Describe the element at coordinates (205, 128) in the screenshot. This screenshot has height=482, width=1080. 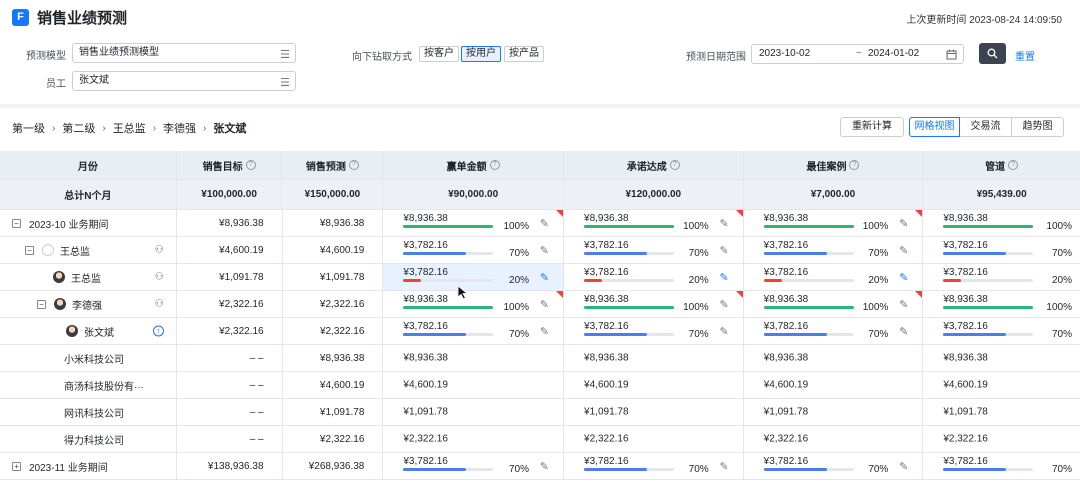
I see `chevron-right-icon: ›` at that location.